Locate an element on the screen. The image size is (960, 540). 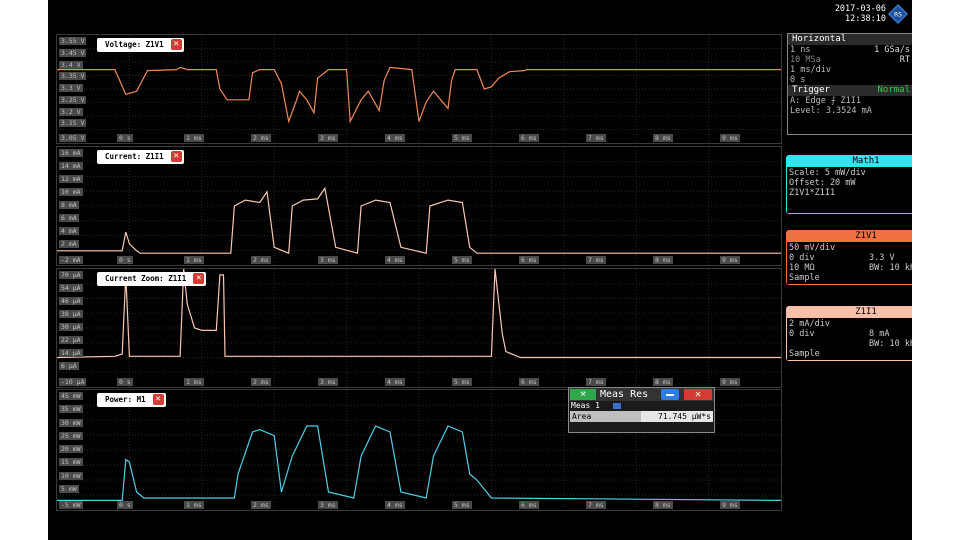
panel-title-text: Current Zoom: Z1I1 is located at coordinates (146, 278).